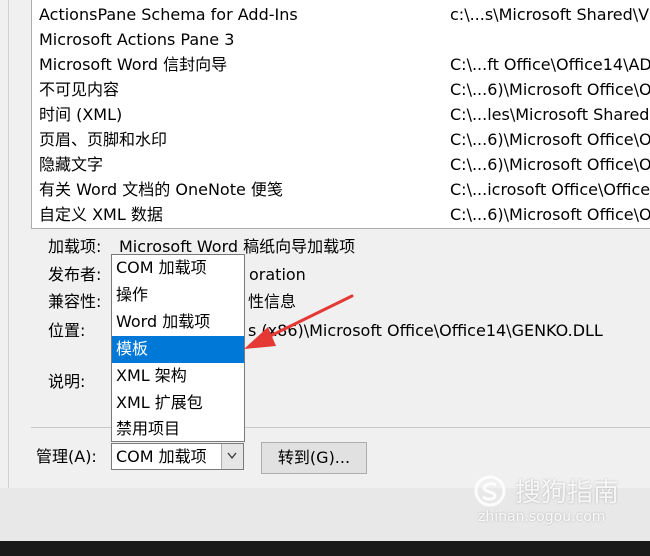  I want to click on watermark-text: 搜狗指南, so click(567, 493).